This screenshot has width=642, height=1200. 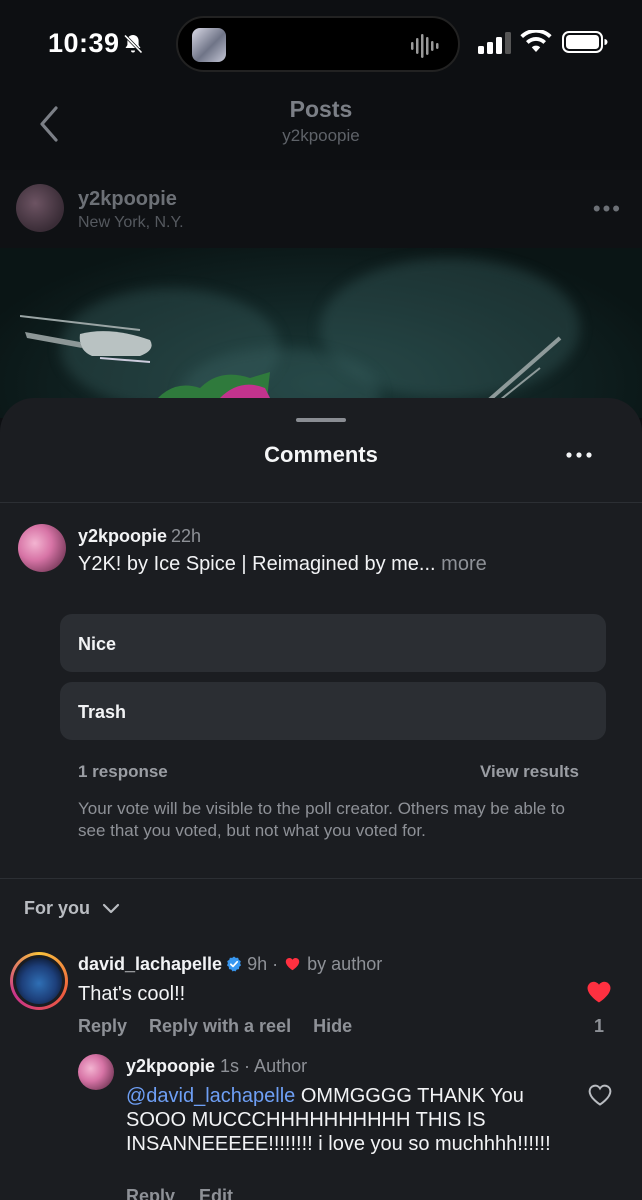 What do you see at coordinates (264, 1066) in the screenshot?
I see `reply-time: 1s · Author` at bounding box center [264, 1066].